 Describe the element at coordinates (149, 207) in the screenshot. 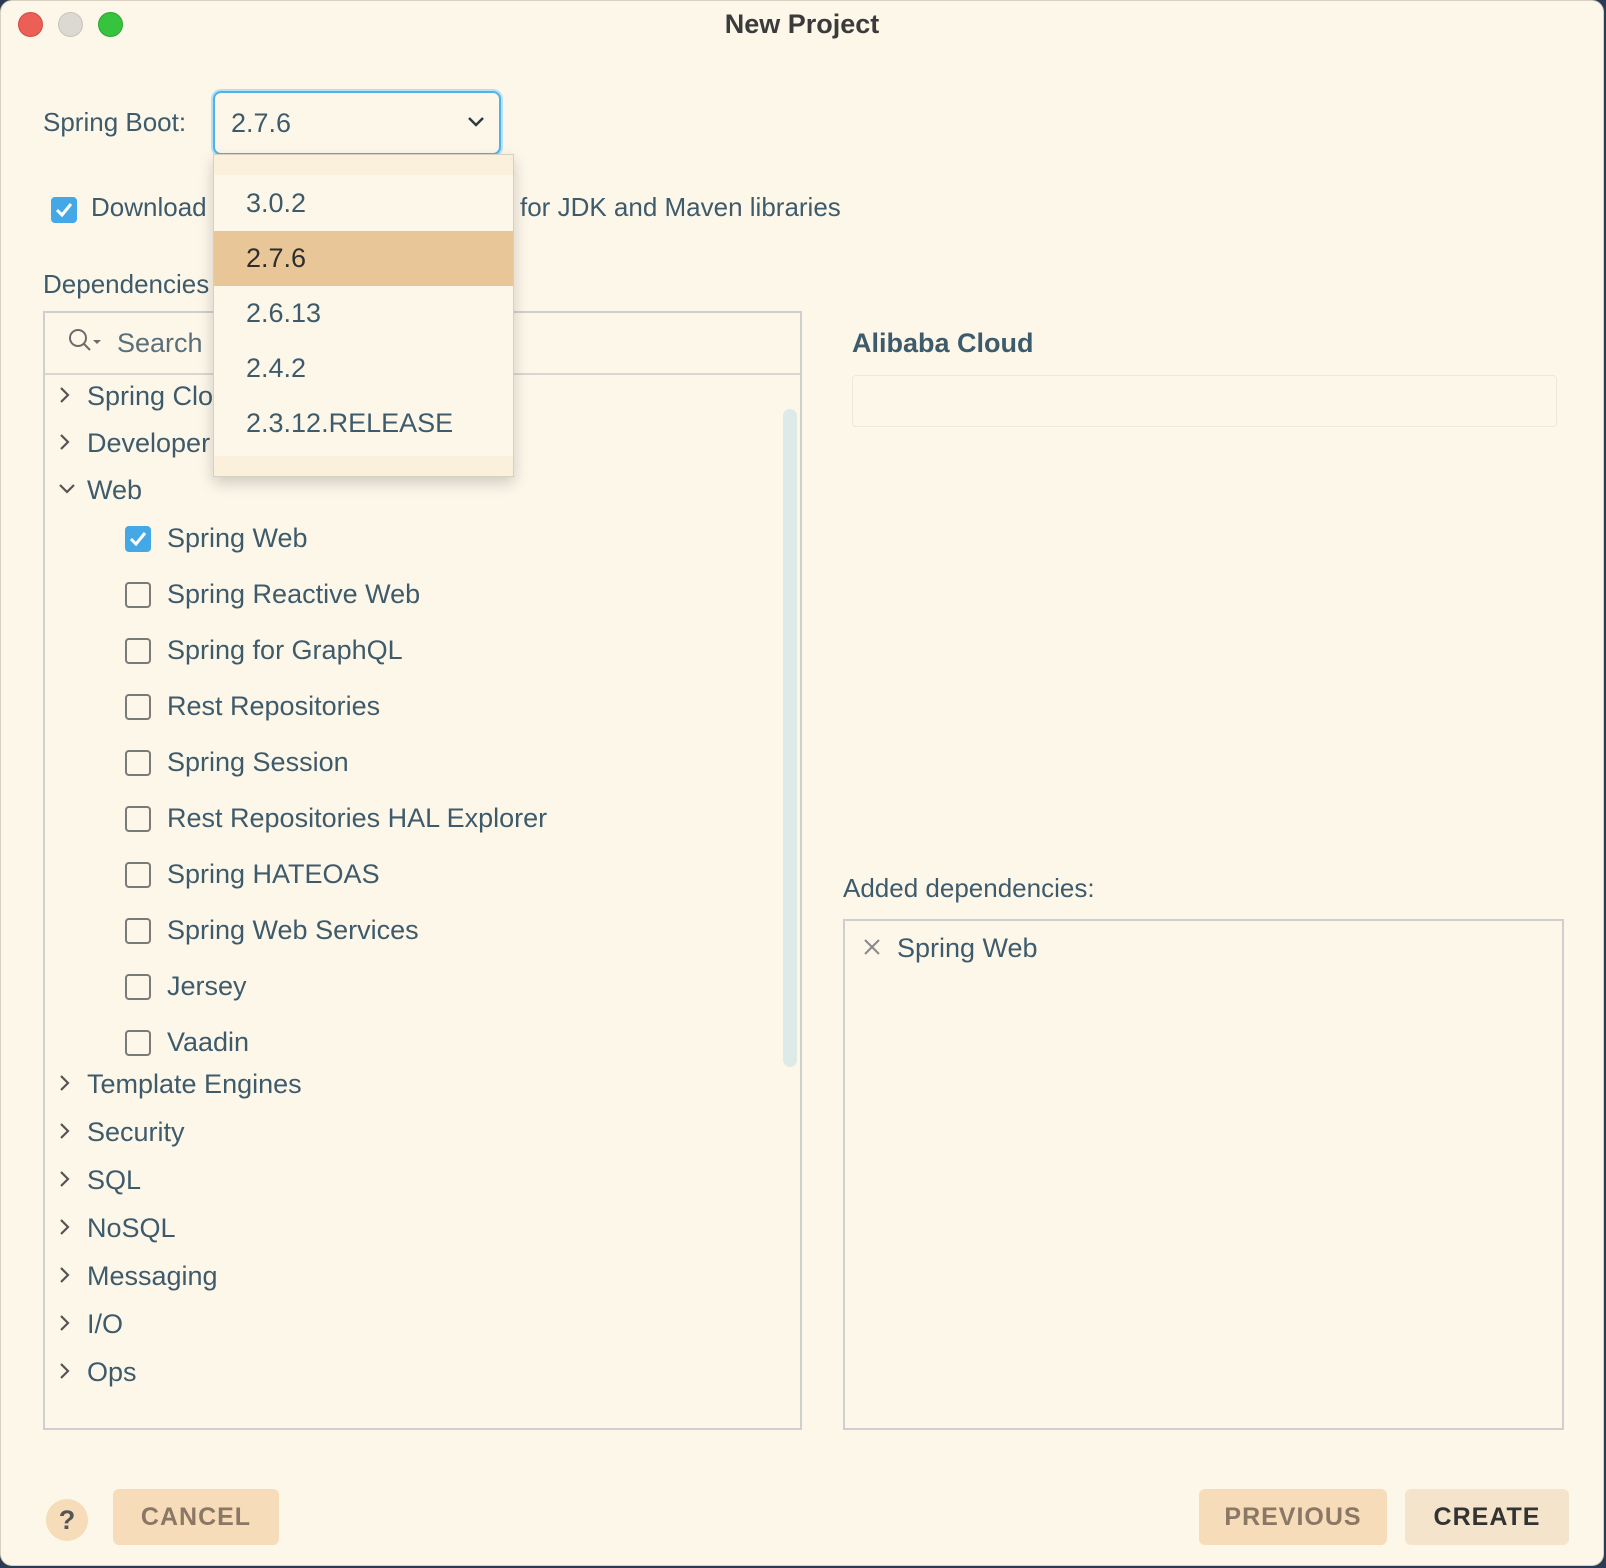

I see `download-label: Download` at that location.